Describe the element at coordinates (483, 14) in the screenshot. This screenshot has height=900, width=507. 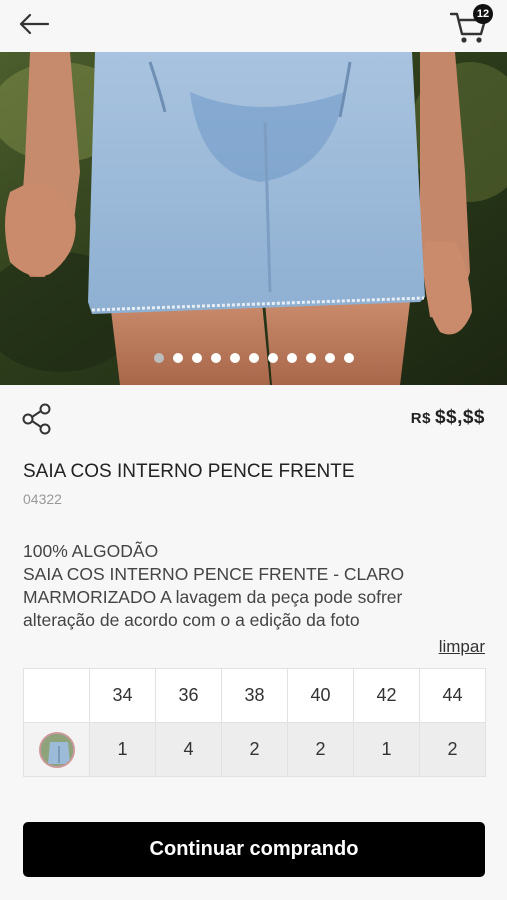
I see `cart-count-badge: 12` at that location.